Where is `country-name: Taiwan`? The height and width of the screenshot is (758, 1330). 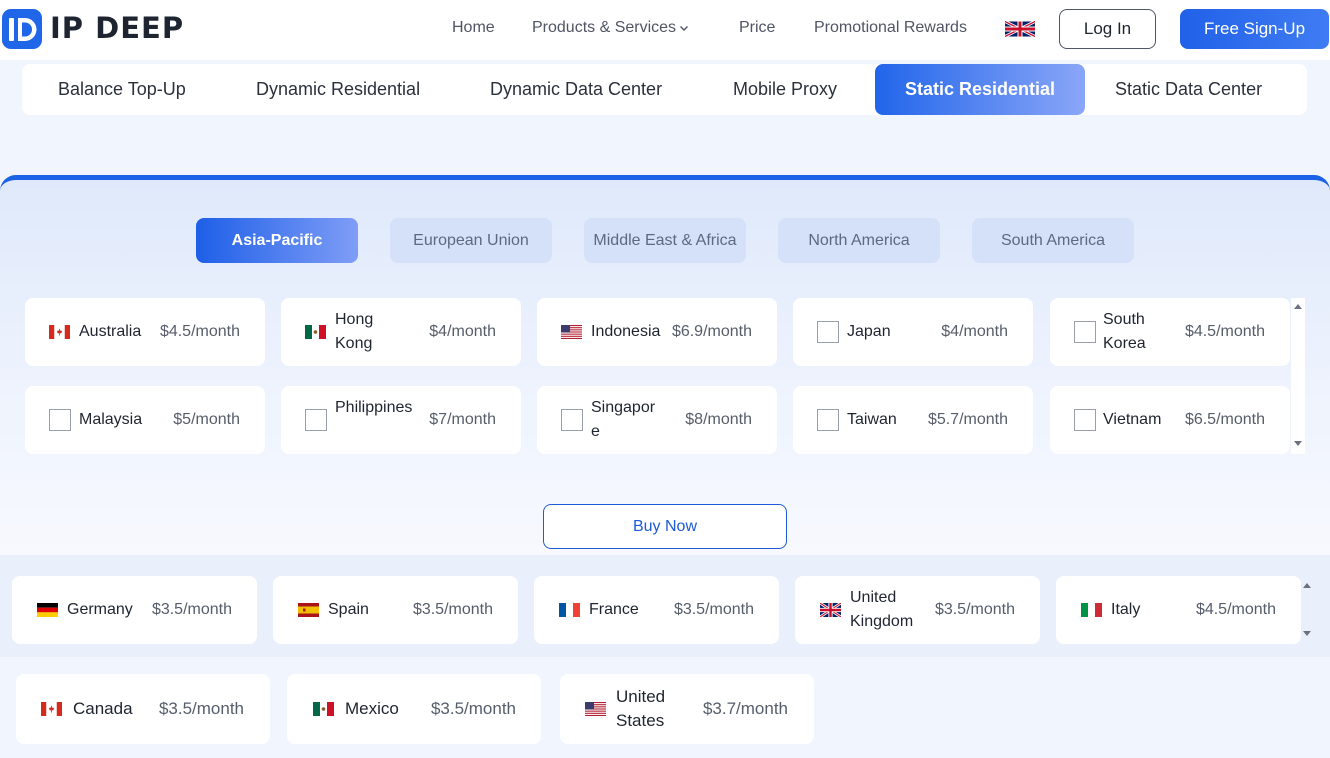 country-name: Taiwan is located at coordinates (872, 419).